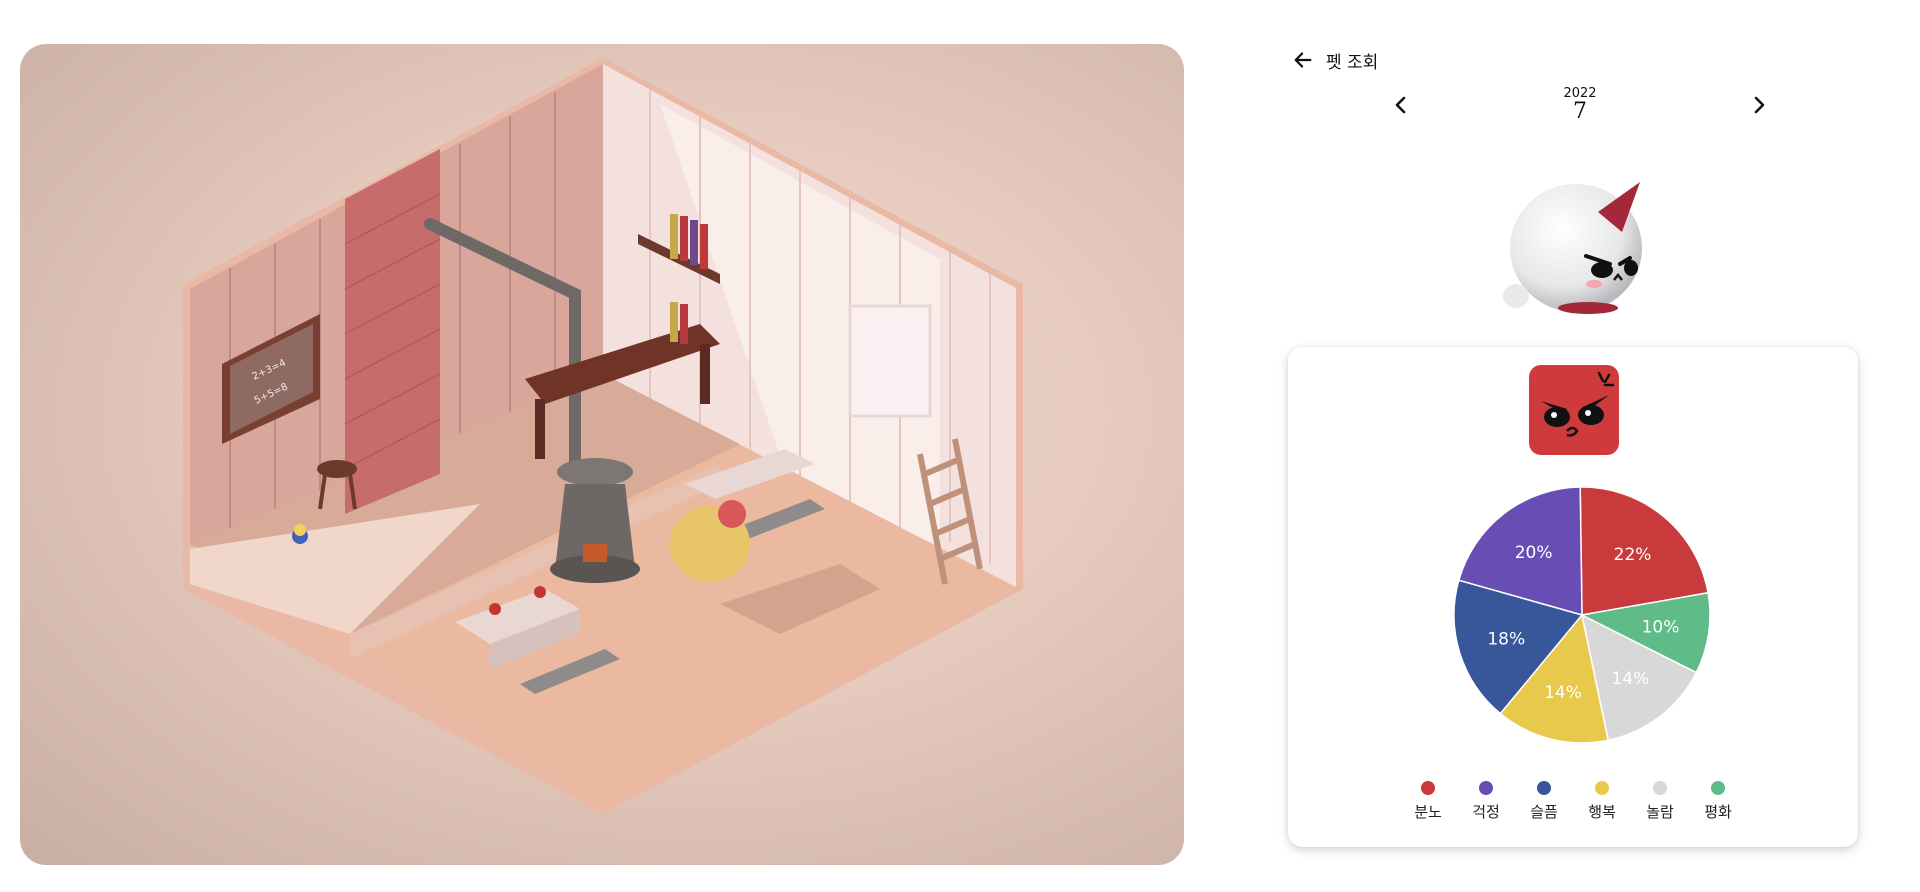 The width and height of the screenshot is (1920, 892). What do you see at coordinates (1630, 679) in the screenshot?
I see `pie-slice-label-4: 14%` at bounding box center [1630, 679].